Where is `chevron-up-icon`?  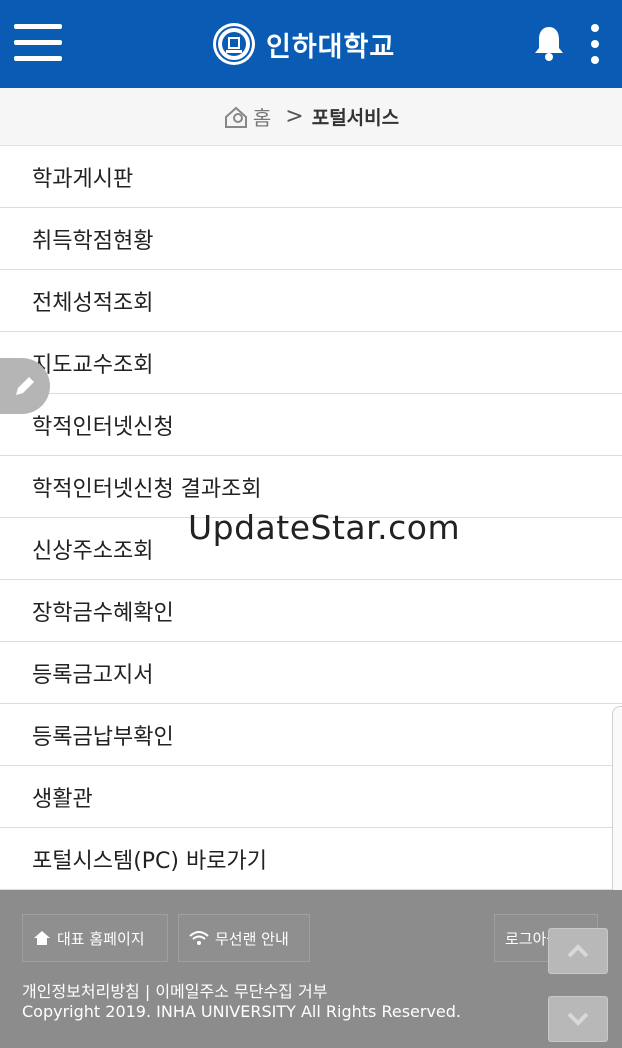
chevron-up-icon is located at coordinates (578, 951).